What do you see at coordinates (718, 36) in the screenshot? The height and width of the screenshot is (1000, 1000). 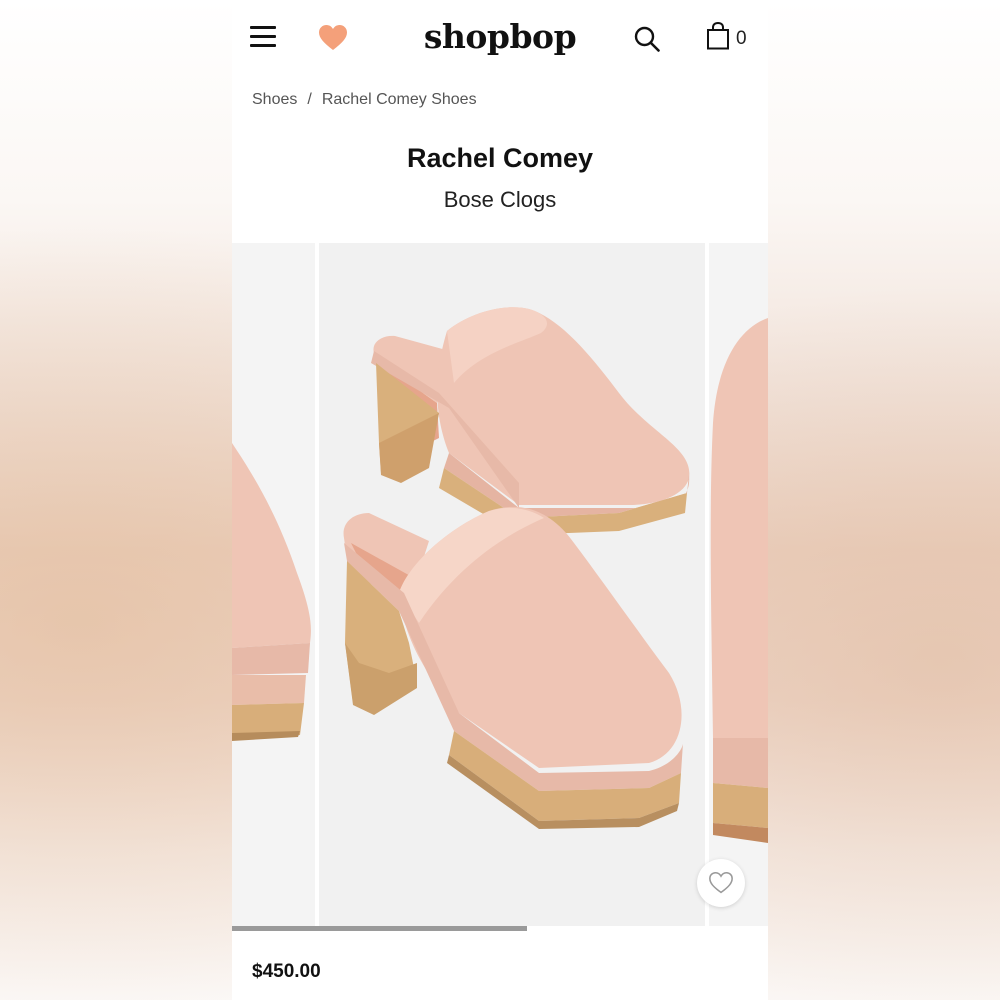 I see `shopping-bag-icon` at bounding box center [718, 36].